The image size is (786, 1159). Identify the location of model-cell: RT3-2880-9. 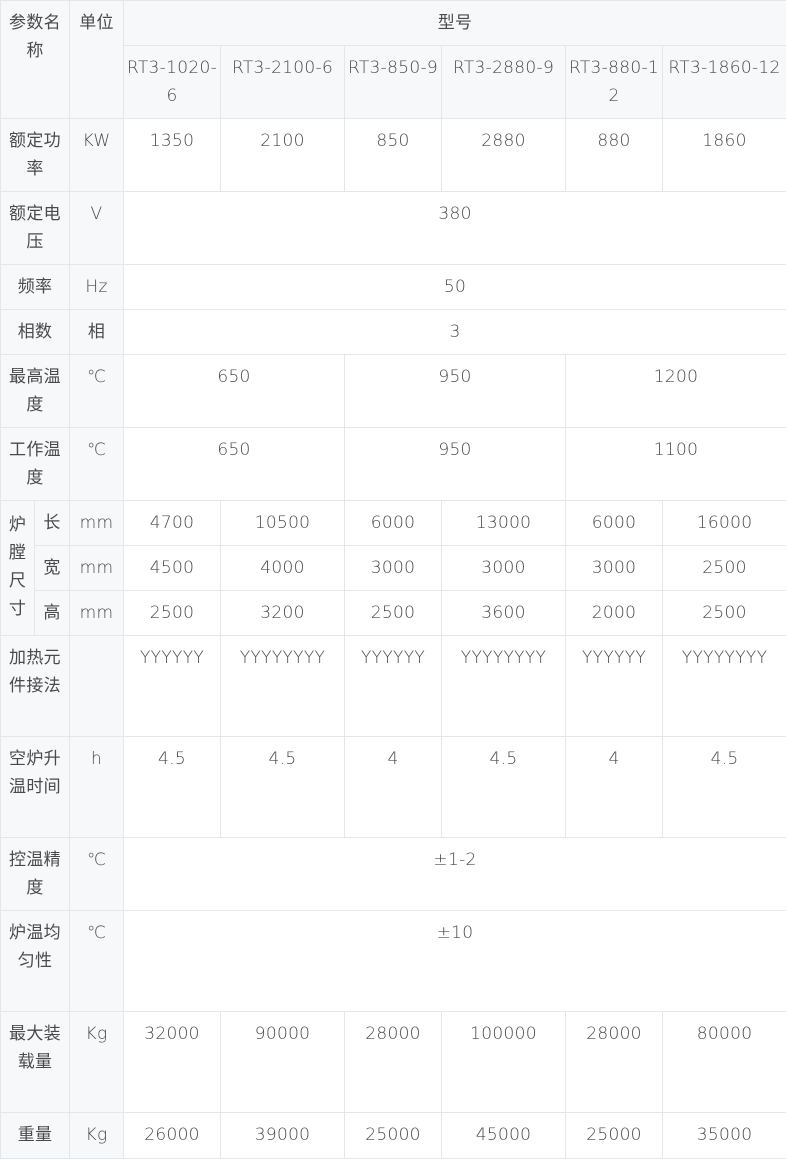
(504, 82).